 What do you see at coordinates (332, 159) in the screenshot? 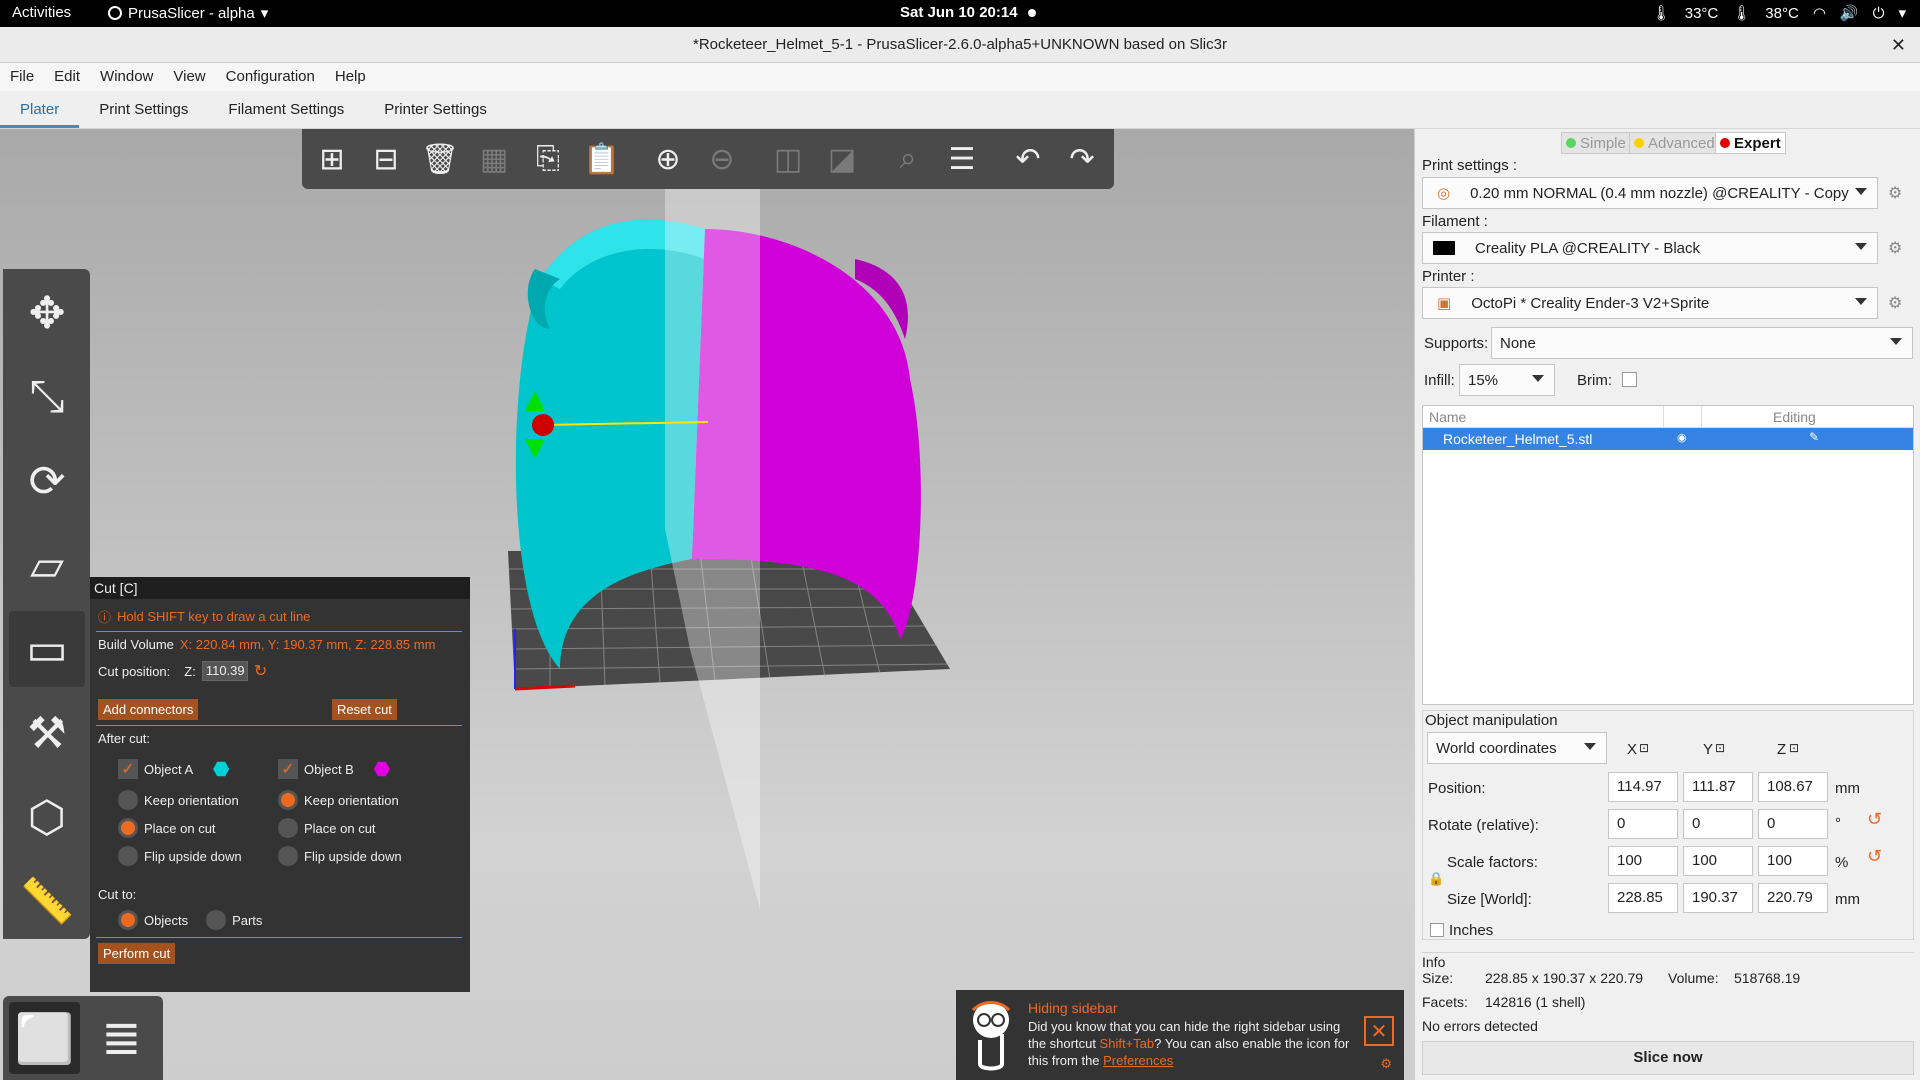
I see `add-icon: ⊞` at bounding box center [332, 159].